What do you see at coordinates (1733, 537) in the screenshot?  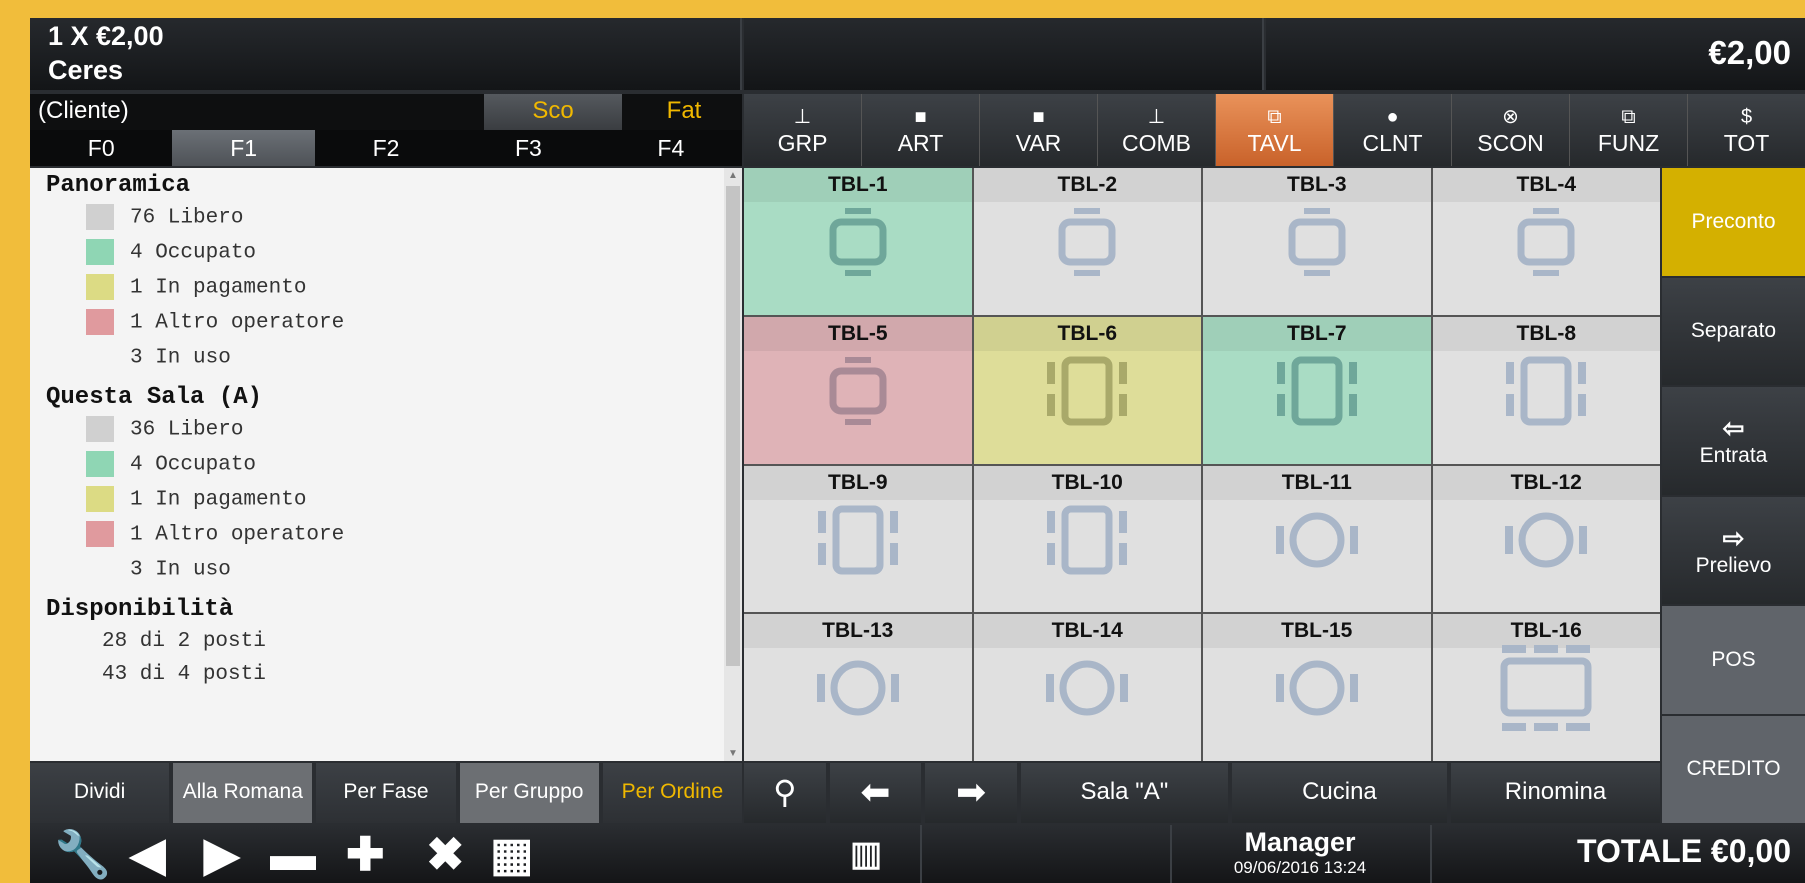 I see `cash-out-icon: ⇨` at bounding box center [1733, 537].